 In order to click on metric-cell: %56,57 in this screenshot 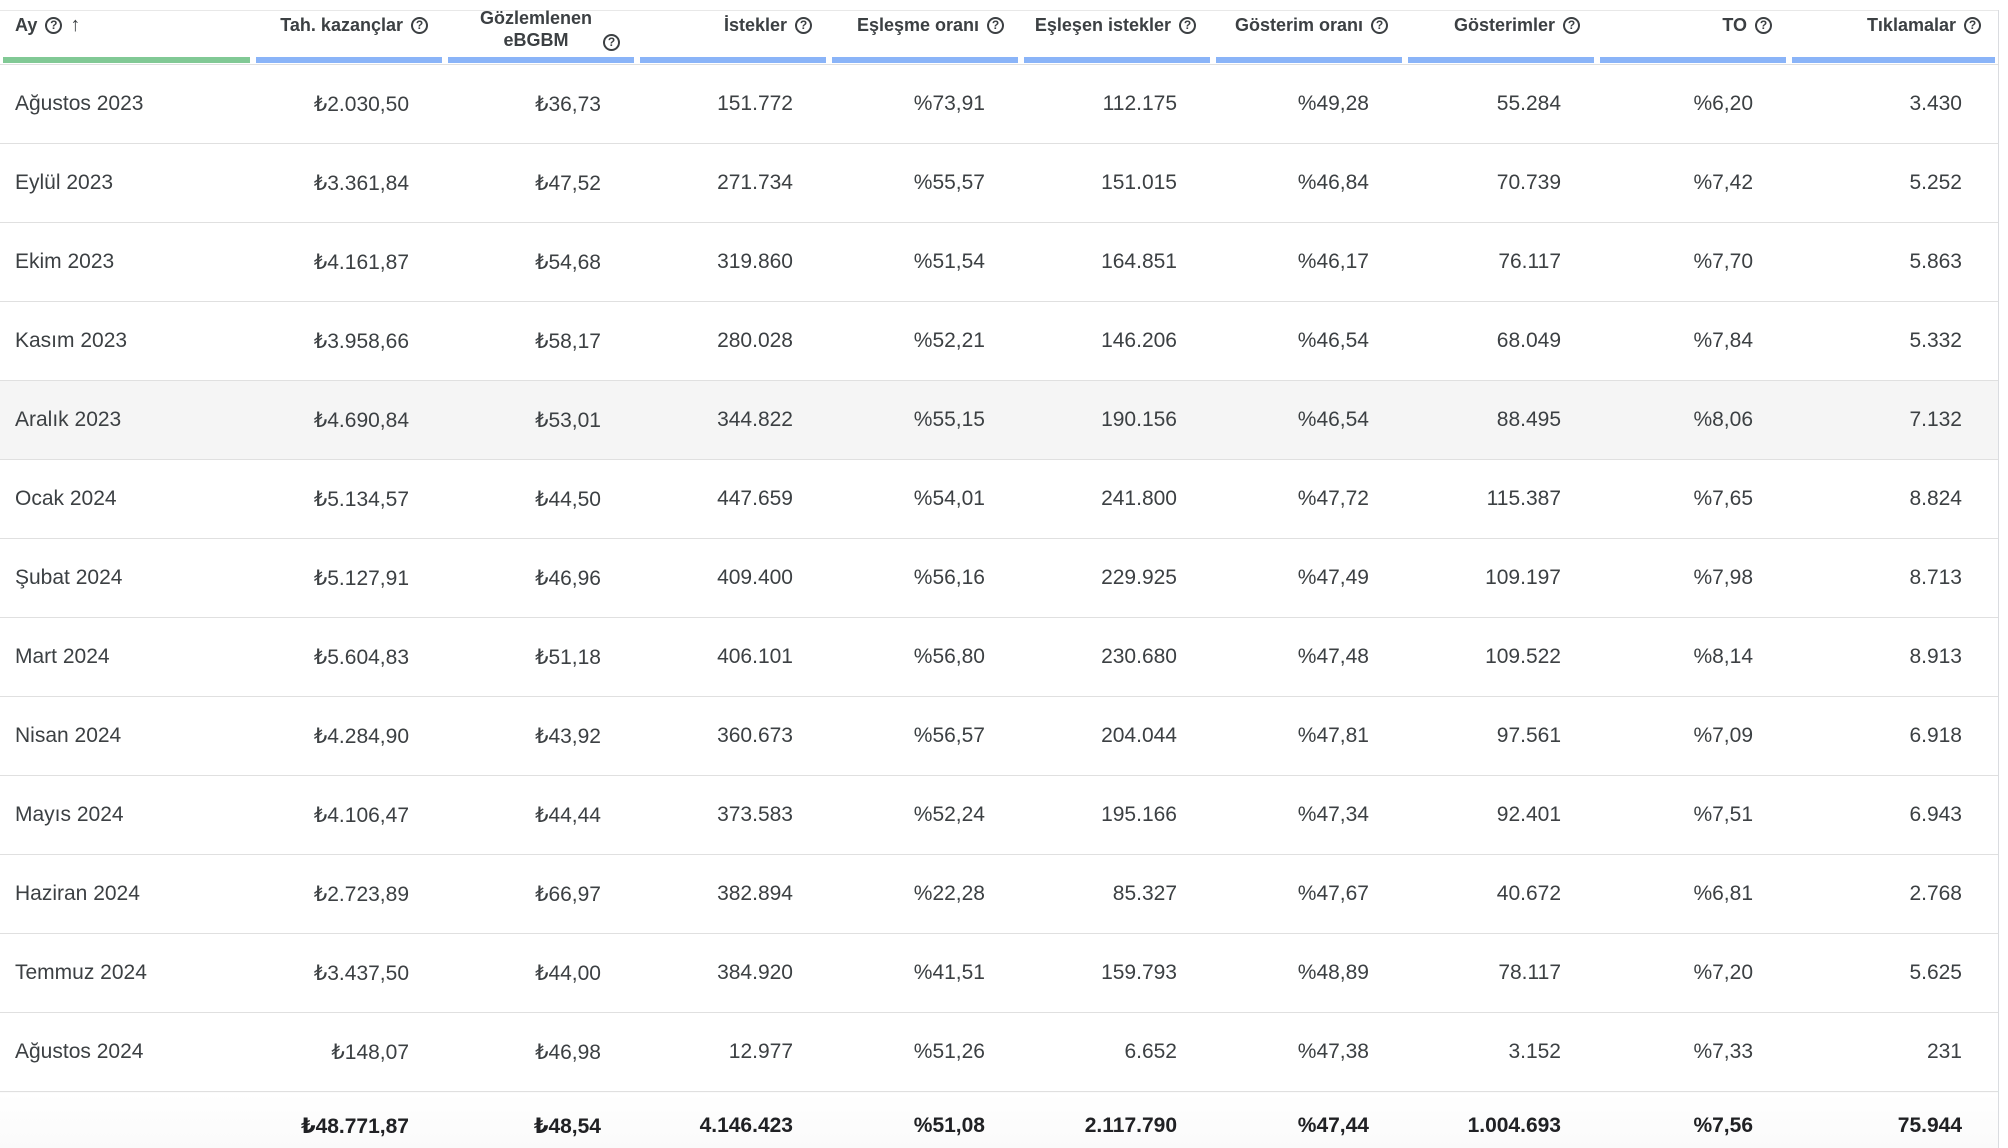, I will do `click(925, 736)`.